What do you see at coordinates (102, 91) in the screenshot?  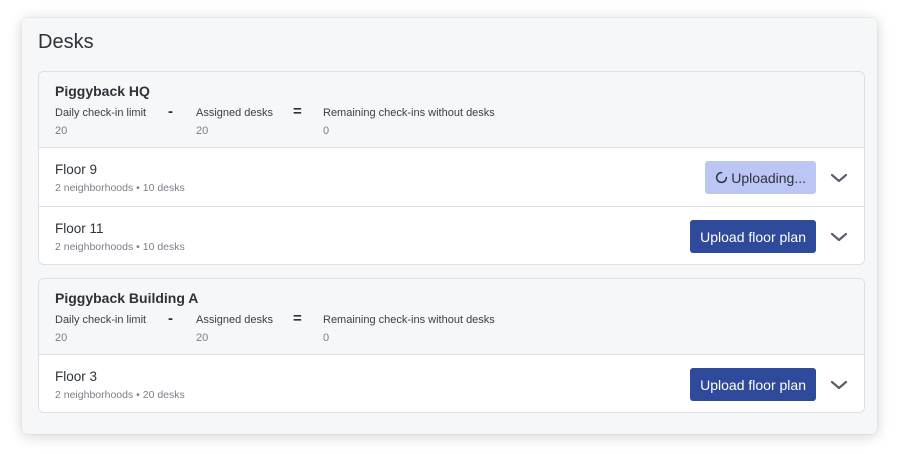 I see `building-name: Piggyback HQ` at bounding box center [102, 91].